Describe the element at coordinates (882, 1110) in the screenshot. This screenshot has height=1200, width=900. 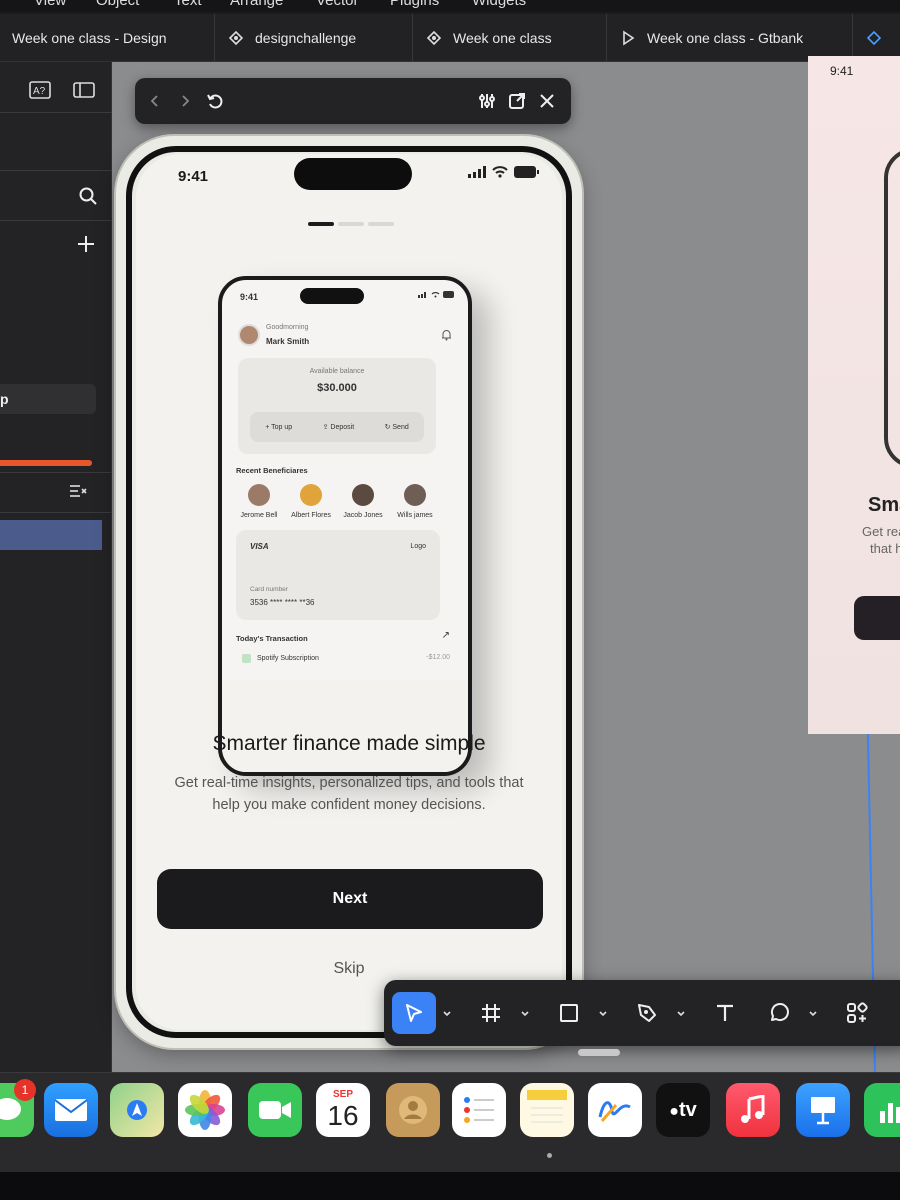
I see `numbers-icon` at that location.